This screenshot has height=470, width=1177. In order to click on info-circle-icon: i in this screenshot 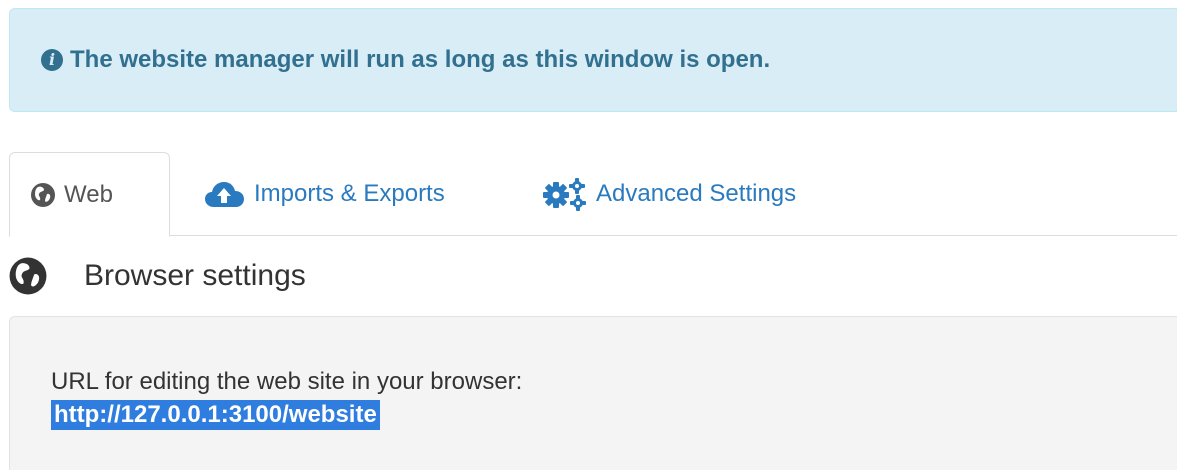, I will do `click(52, 60)`.